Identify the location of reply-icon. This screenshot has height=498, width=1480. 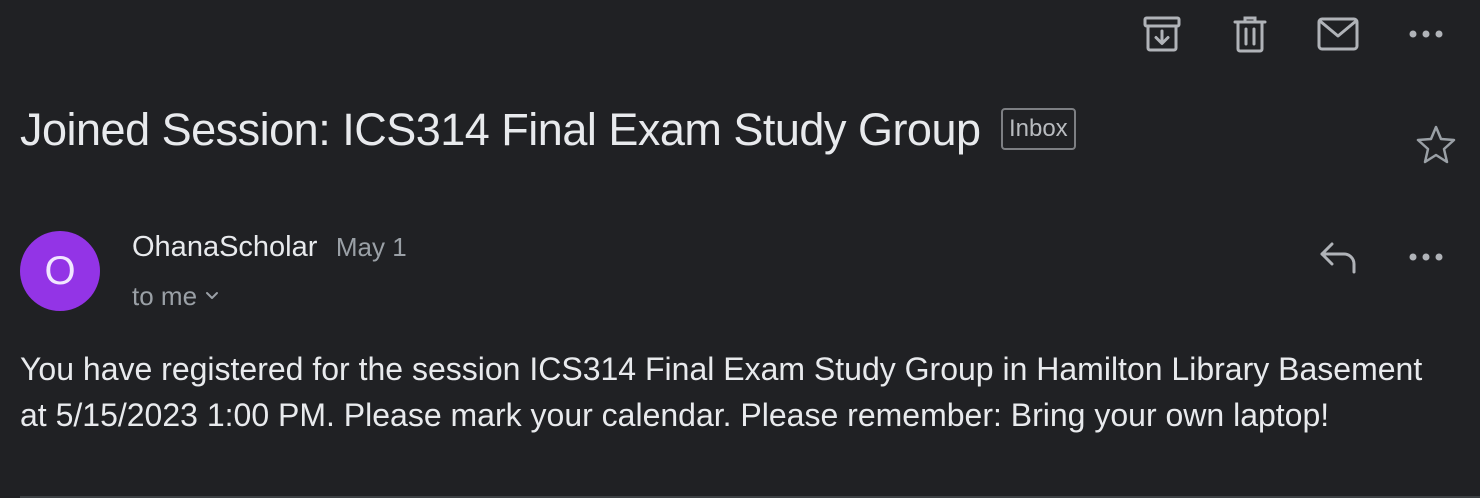
(1338, 258).